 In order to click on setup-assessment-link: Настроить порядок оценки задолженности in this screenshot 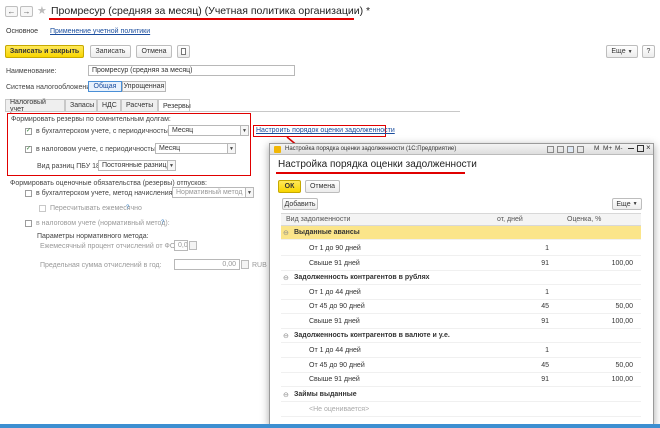, I will do `click(325, 130)`.